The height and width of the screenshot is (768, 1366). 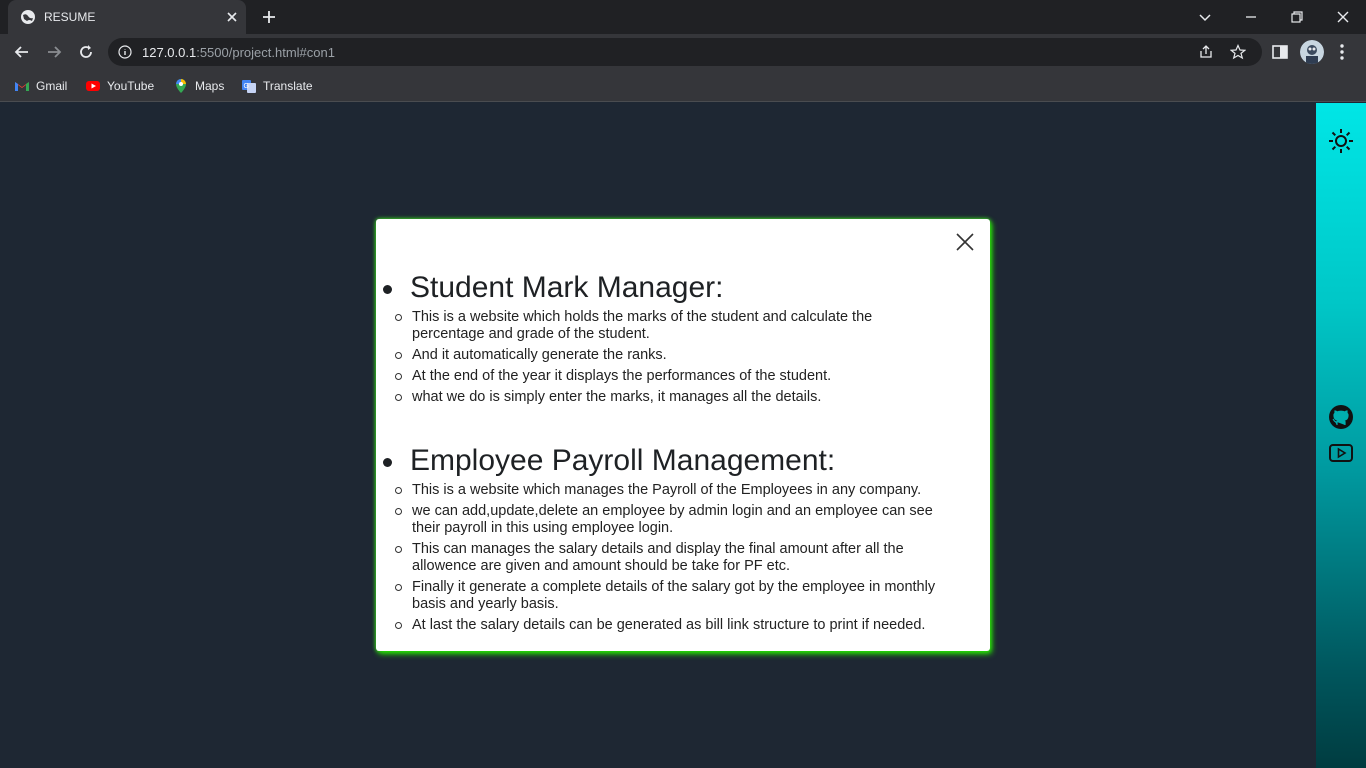 What do you see at coordinates (1206, 52) in the screenshot?
I see `share-icon` at bounding box center [1206, 52].